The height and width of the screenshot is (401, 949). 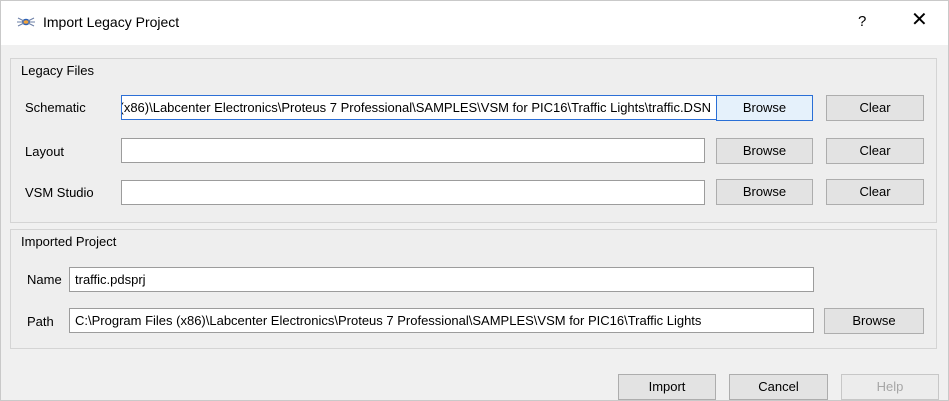 What do you see at coordinates (413, 150) in the screenshot?
I see `layout-field` at bounding box center [413, 150].